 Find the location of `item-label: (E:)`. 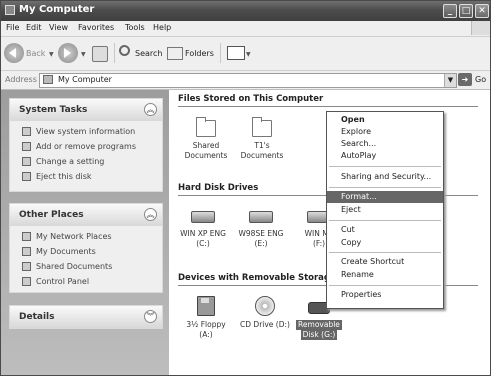

item-label: (E:) is located at coordinates (261, 243).